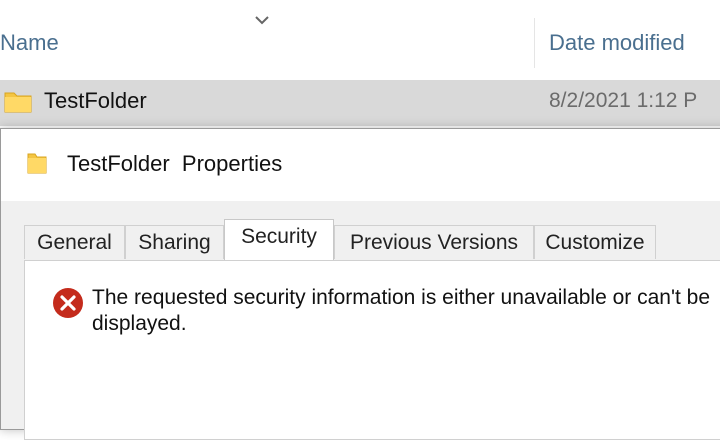  What do you see at coordinates (434, 242) in the screenshot?
I see `tab-previous-versions: Previous Versions` at bounding box center [434, 242].